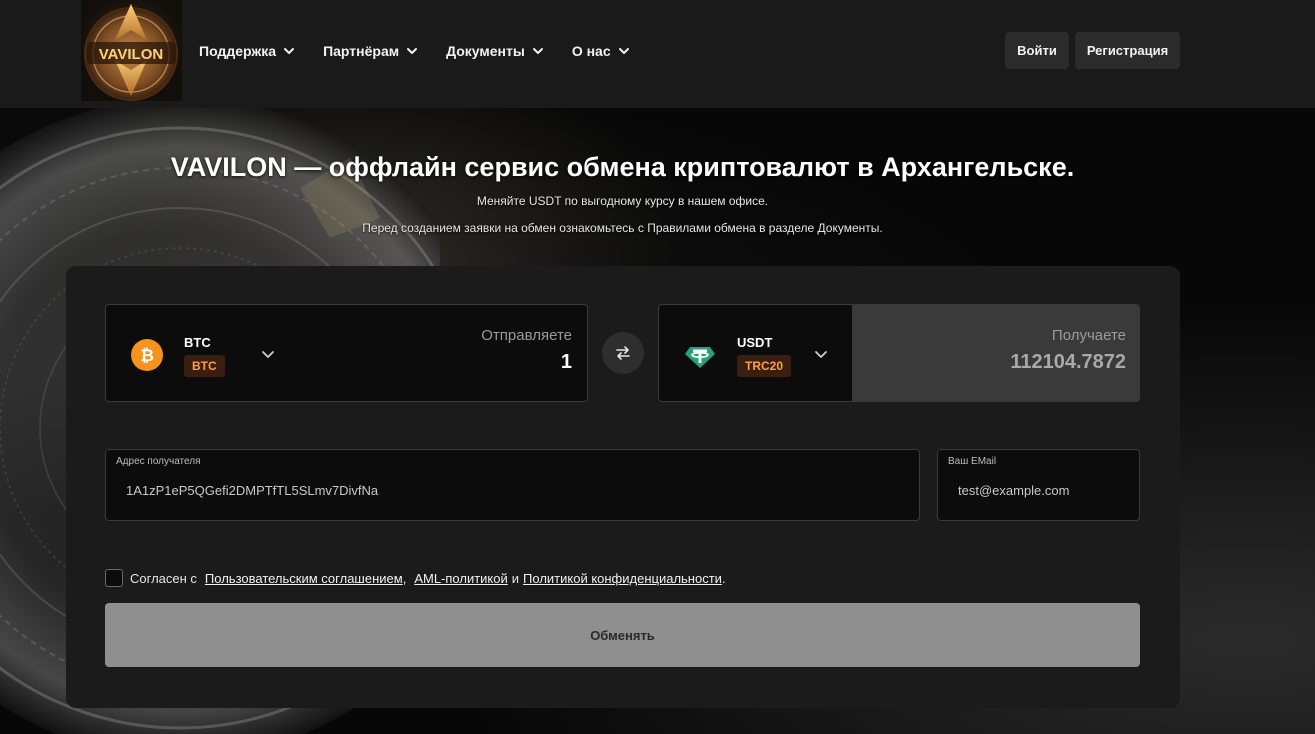  What do you see at coordinates (114, 578) in the screenshot?
I see `agreement-checkbox` at bounding box center [114, 578].